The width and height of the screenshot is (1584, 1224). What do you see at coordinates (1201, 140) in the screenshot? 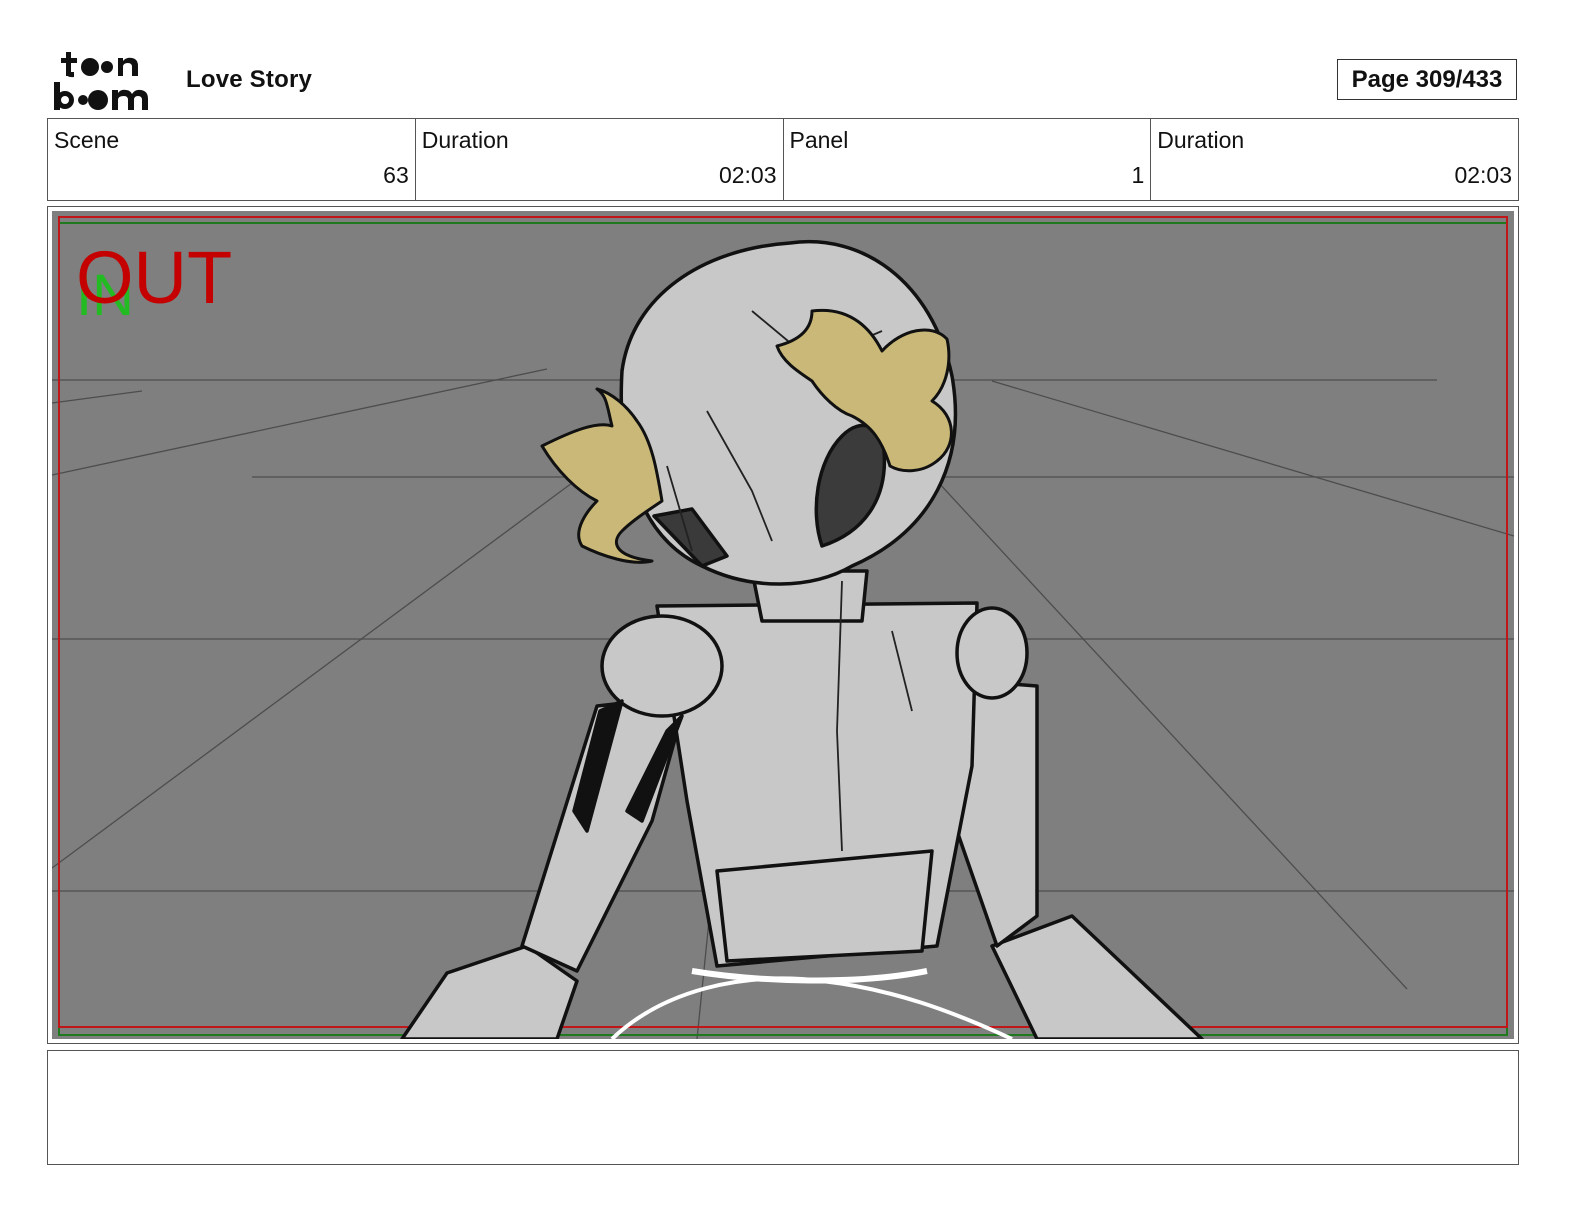
I see `panel-duration-label: Duration` at bounding box center [1201, 140].